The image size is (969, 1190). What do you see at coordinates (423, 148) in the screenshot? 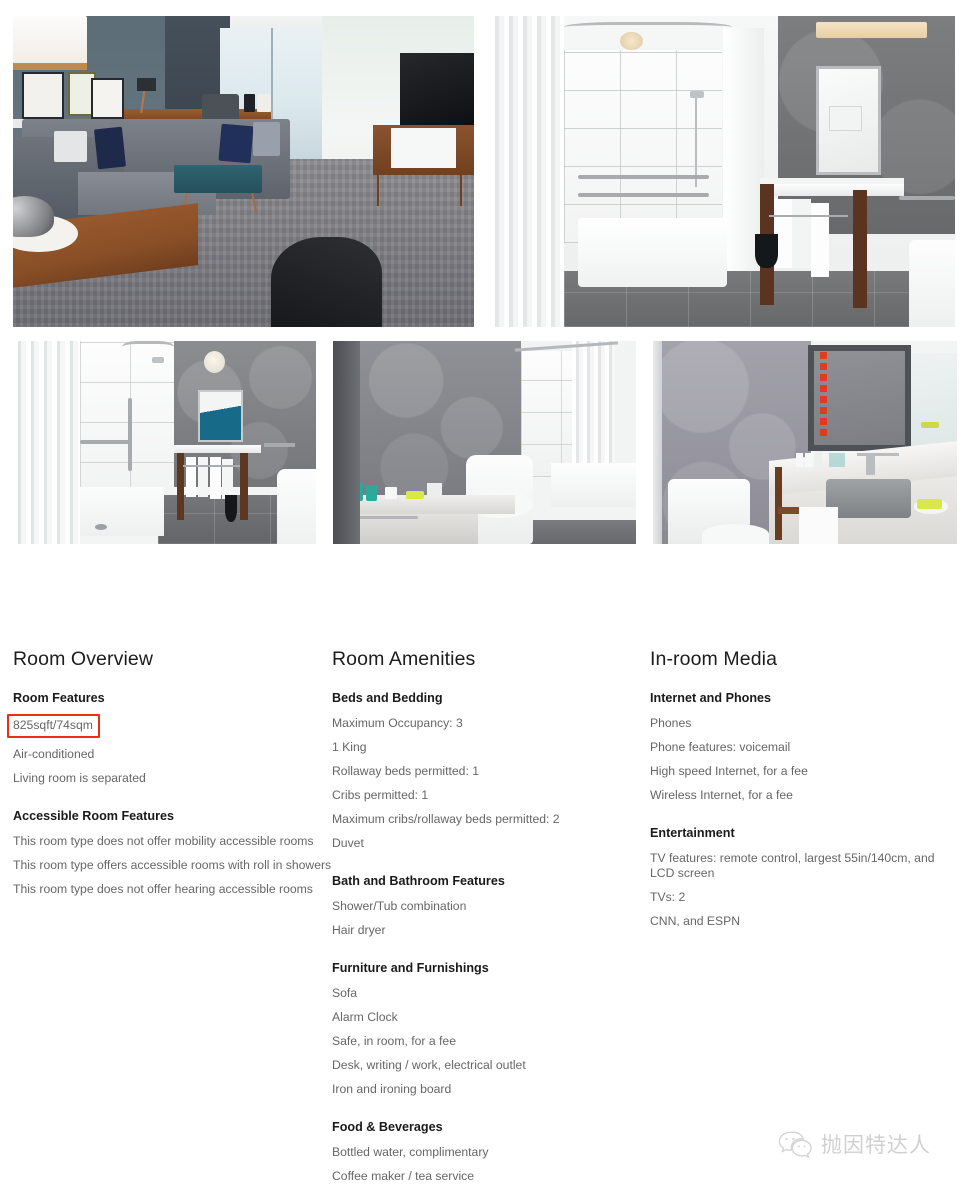
I see `credenza-panel` at bounding box center [423, 148].